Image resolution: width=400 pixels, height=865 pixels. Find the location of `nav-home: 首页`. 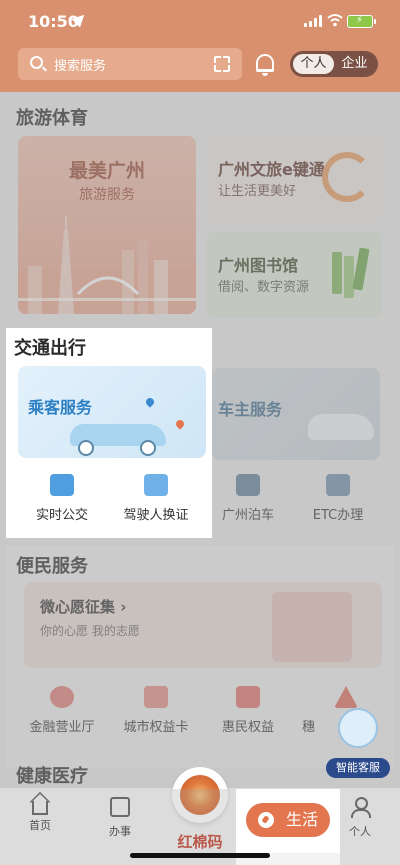

nav-home: 首页 is located at coordinates (40, 815).